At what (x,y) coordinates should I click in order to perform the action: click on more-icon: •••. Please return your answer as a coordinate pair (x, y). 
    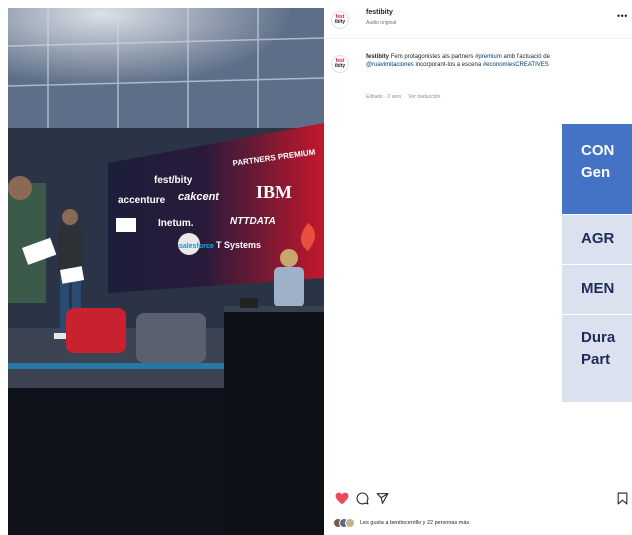
    Looking at the image, I should click on (622, 16).